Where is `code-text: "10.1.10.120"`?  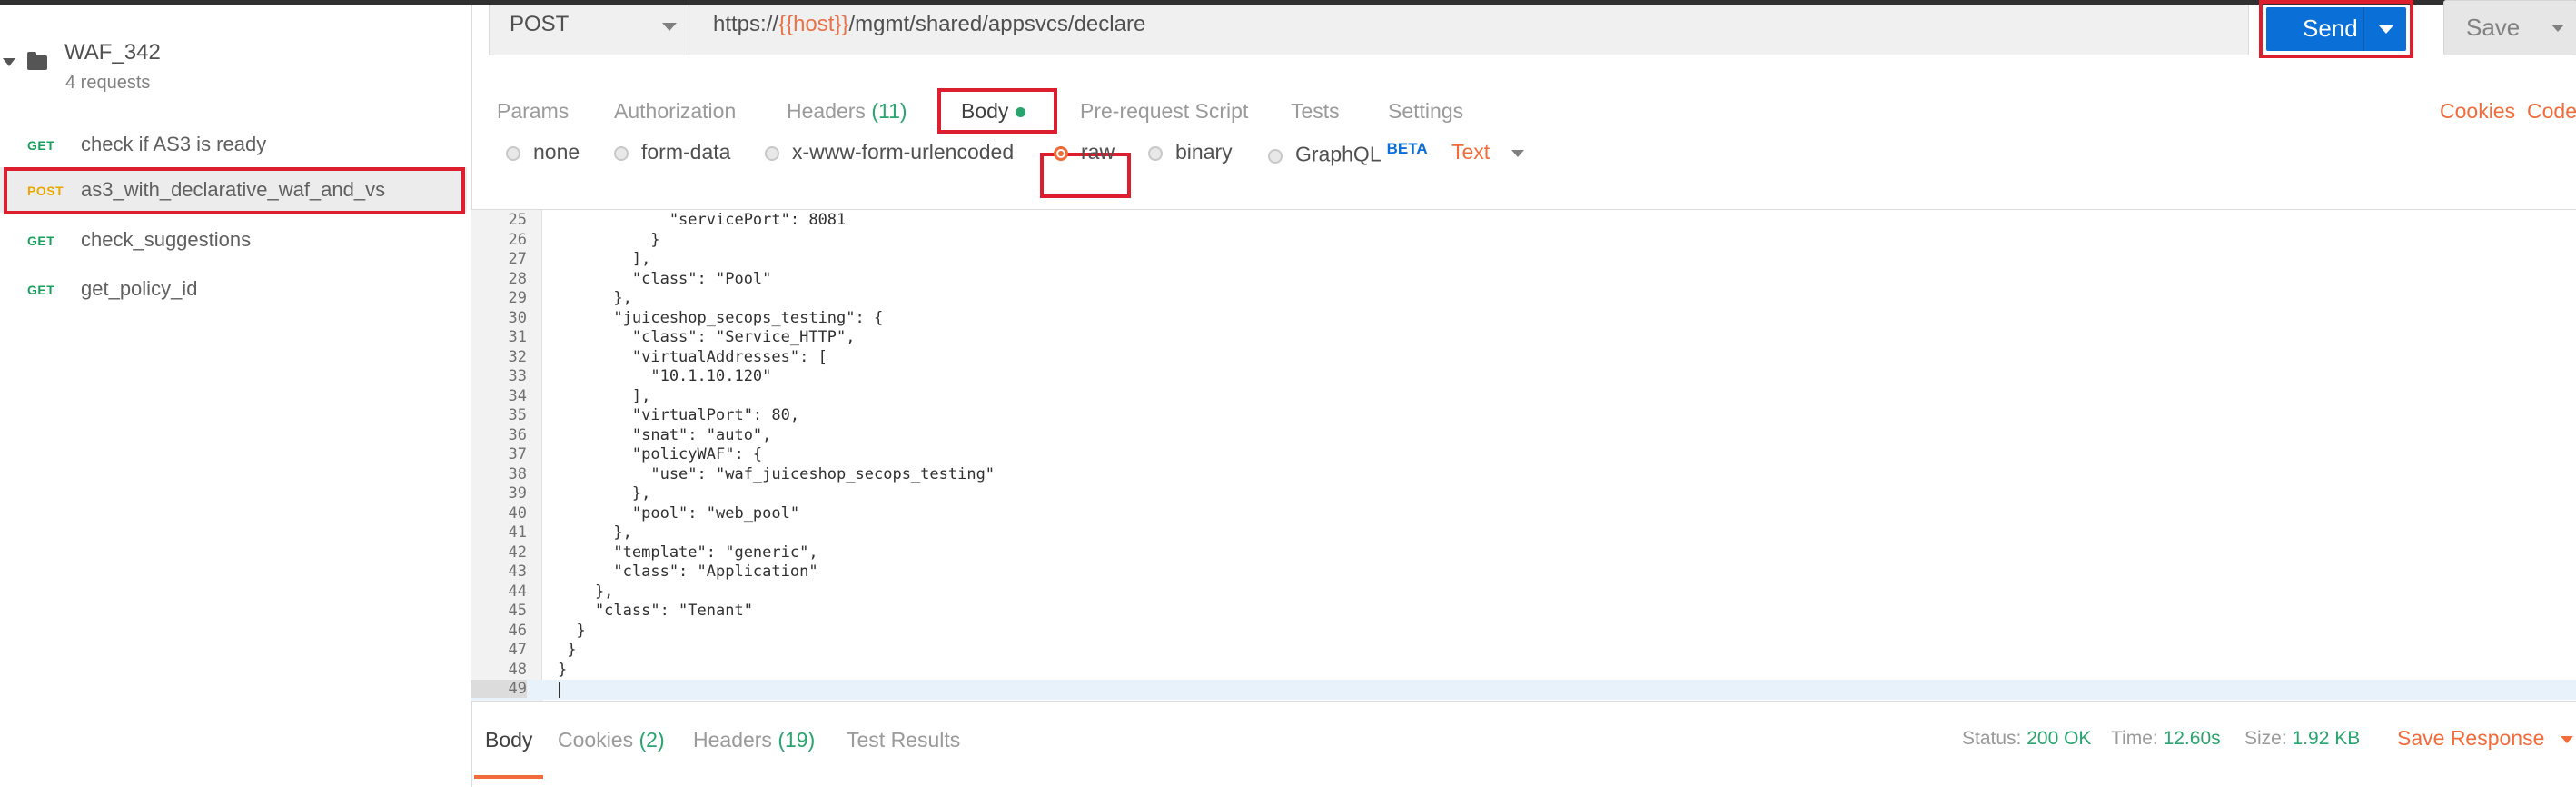
code-text: "10.1.10.120" is located at coordinates (664, 376).